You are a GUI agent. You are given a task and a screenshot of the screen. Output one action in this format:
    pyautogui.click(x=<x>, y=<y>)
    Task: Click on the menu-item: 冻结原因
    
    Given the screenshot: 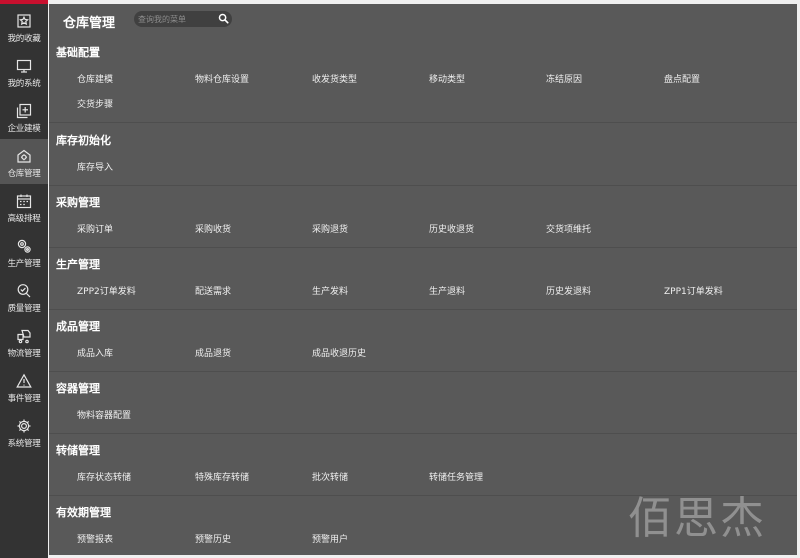 What is the action you would take?
    pyautogui.click(x=564, y=78)
    